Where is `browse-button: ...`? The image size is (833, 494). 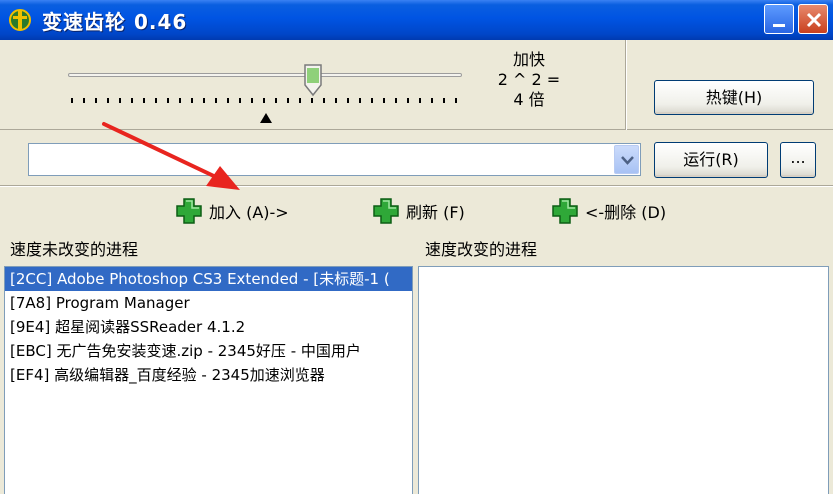
browse-button: ... is located at coordinates (798, 160).